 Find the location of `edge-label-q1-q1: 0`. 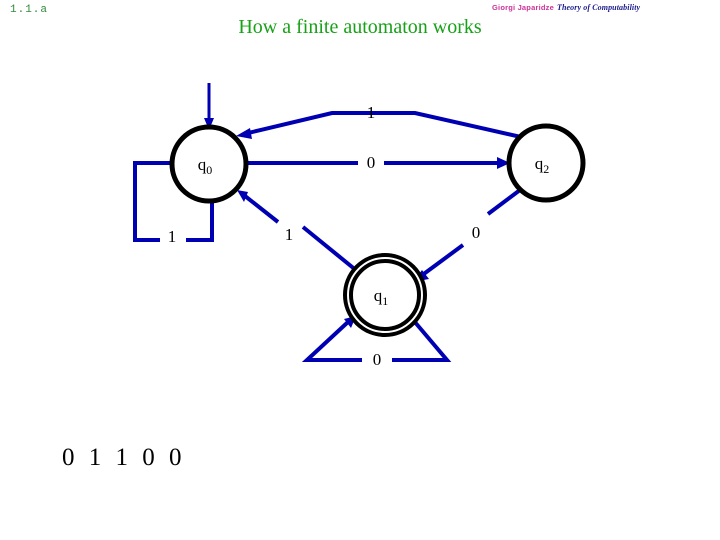

edge-label-q1-q1: 0 is located at coordinates (377, 359).